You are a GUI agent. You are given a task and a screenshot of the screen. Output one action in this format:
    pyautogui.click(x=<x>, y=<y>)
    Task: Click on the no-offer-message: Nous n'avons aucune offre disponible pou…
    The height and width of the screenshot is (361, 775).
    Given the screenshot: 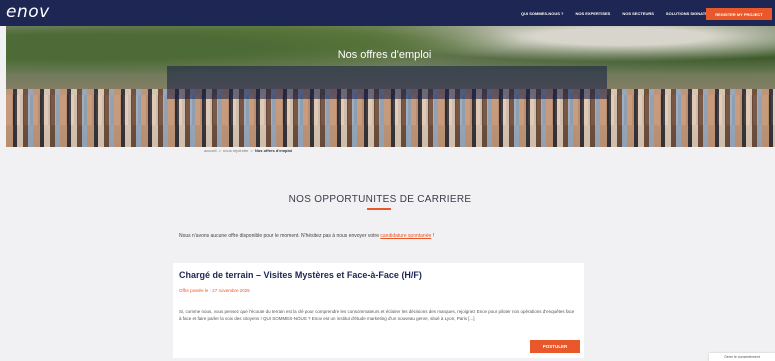 What is the action you would take?
    pyautogui.click(x=306, y=236)
    